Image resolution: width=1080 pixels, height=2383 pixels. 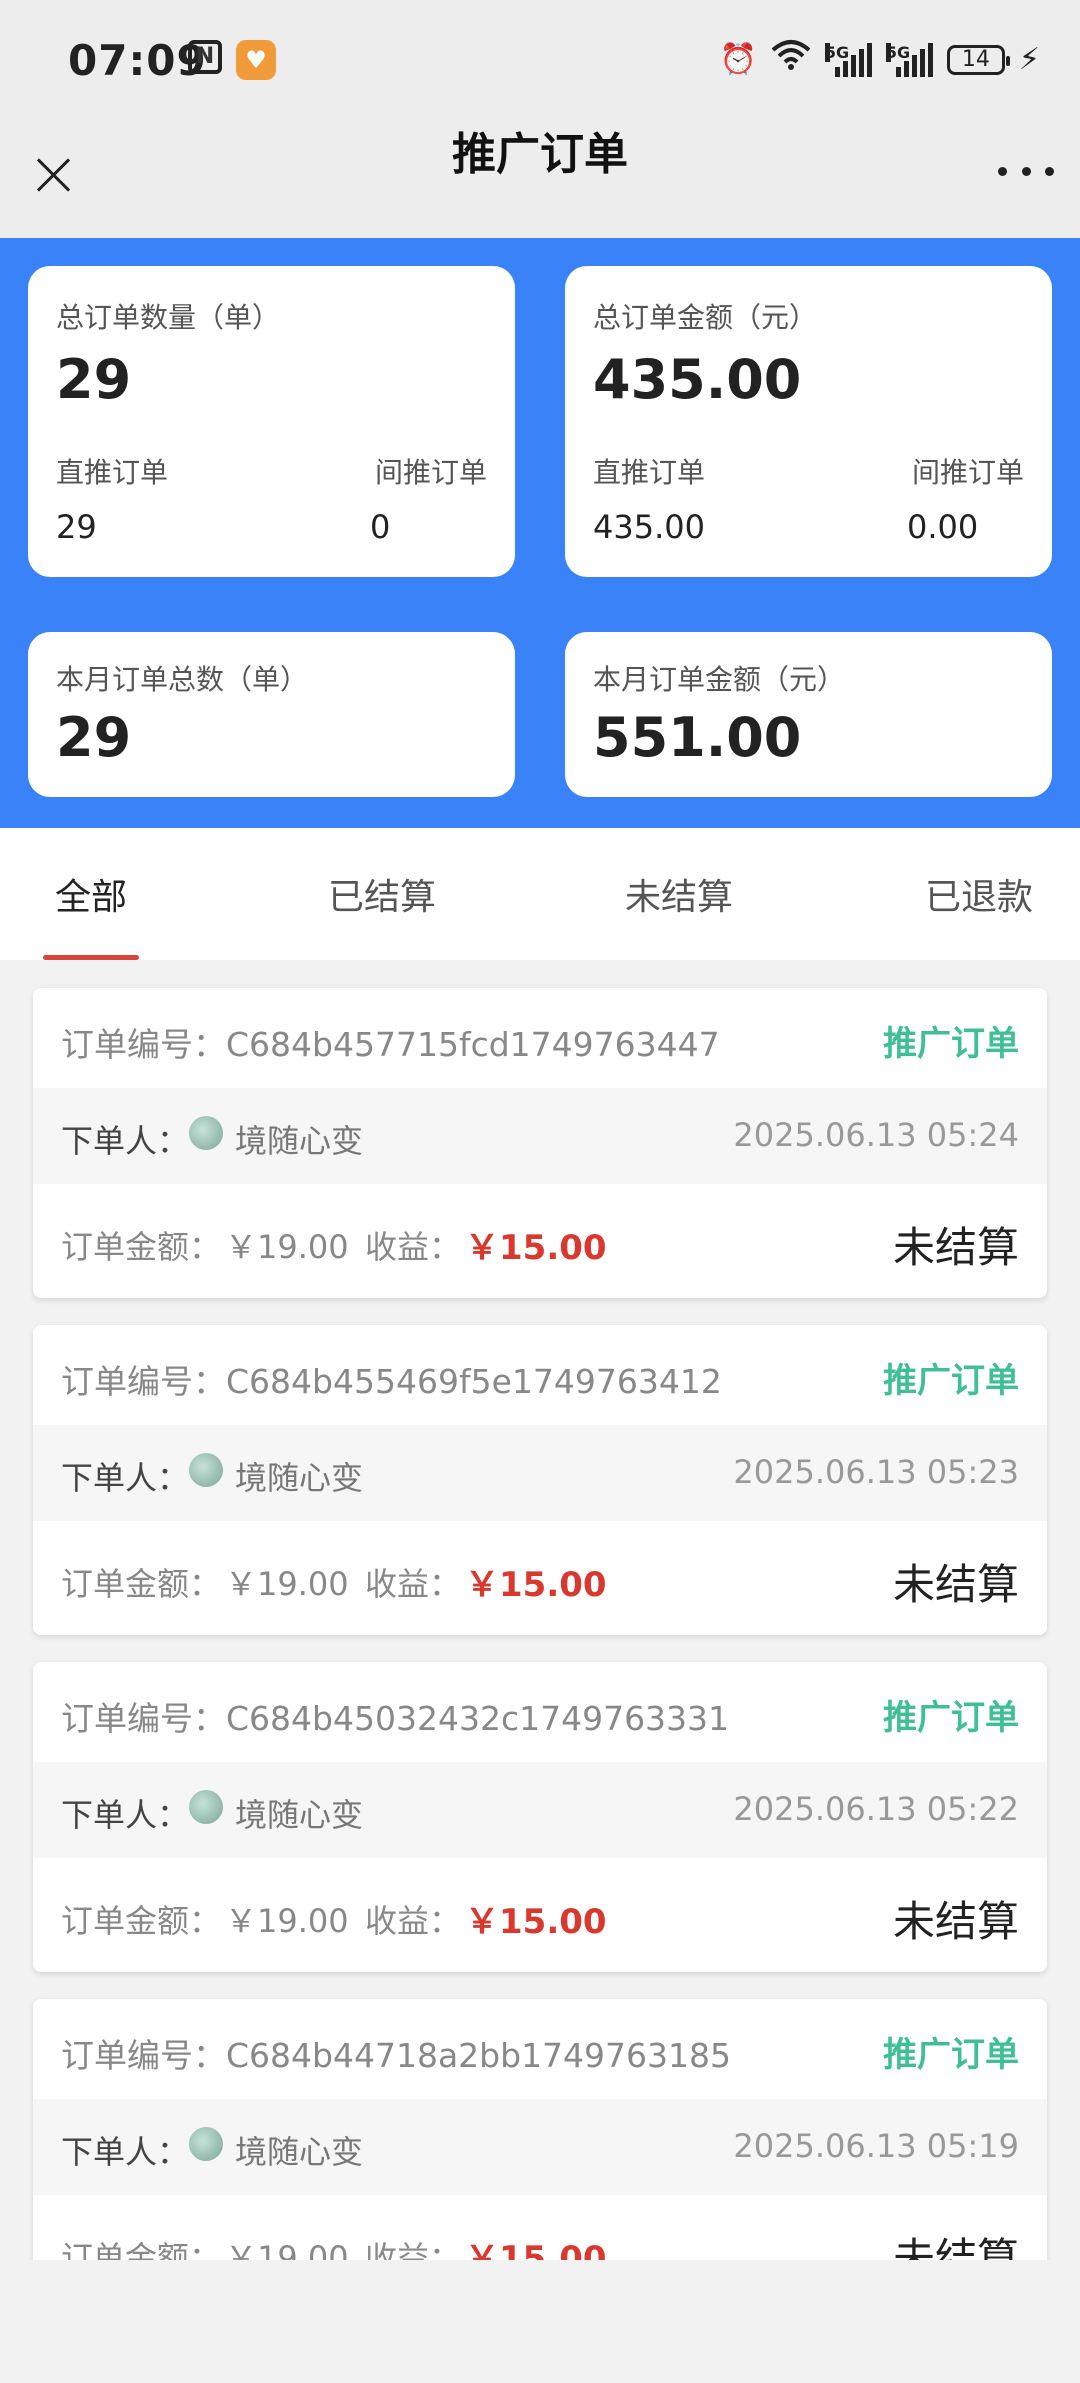 I want to click on card-value: 435.00, so click(x=697, y=379).